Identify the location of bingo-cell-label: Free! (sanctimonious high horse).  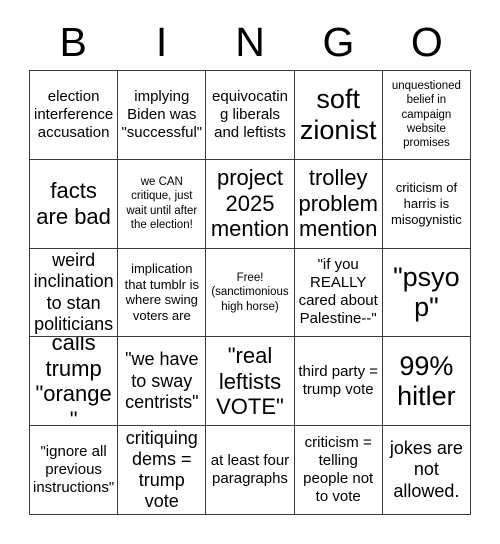
(250, 292).